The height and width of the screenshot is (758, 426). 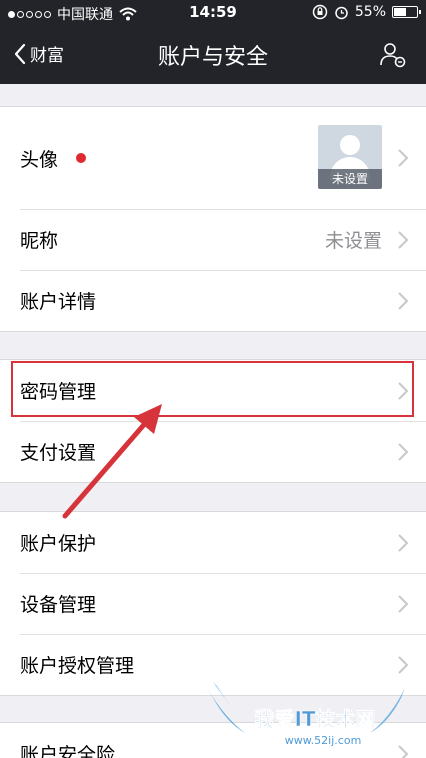 What do you see at coordinates (314, 719) in the screenshot?
I see `watermark-text: 我爱IT技术网` at bounding box center [314, 719].